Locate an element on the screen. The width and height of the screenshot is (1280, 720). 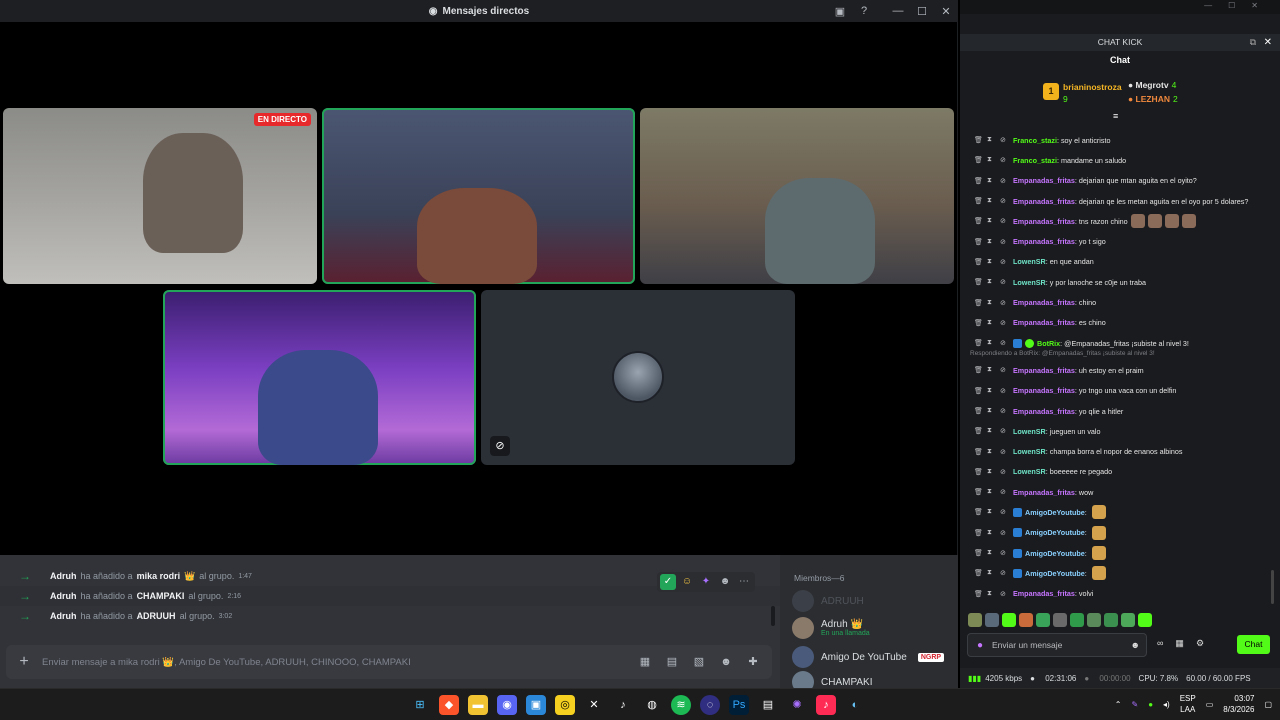
check-reaction-icon: ✓ is located at coordinates (668, 582).